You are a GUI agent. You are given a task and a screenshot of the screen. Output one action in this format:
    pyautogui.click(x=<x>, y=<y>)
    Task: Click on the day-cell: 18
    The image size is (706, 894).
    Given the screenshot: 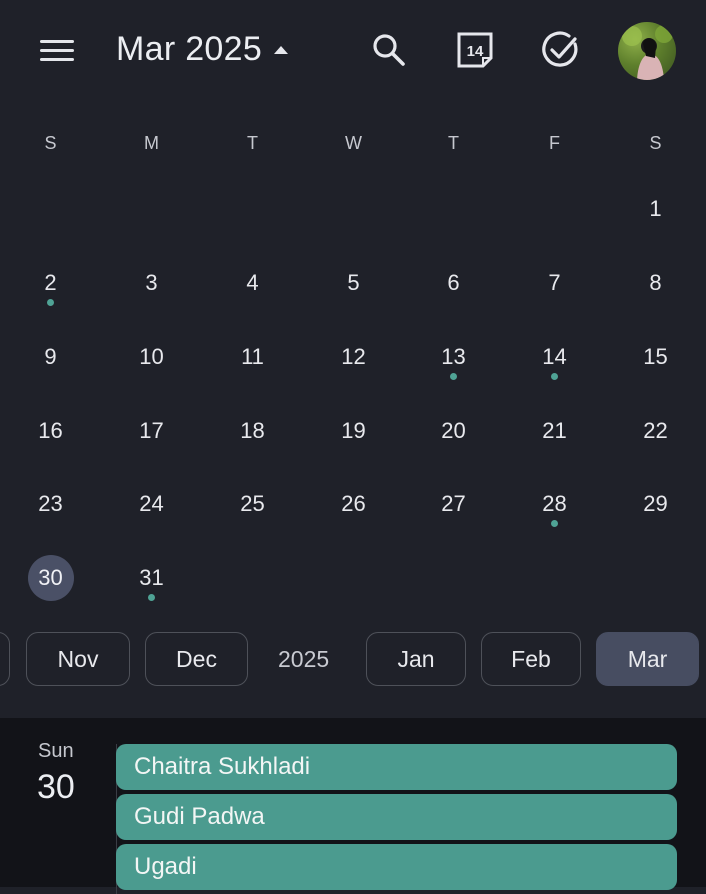 What is the action you would take?
    pyautogui.click(x=252, y=438)
    